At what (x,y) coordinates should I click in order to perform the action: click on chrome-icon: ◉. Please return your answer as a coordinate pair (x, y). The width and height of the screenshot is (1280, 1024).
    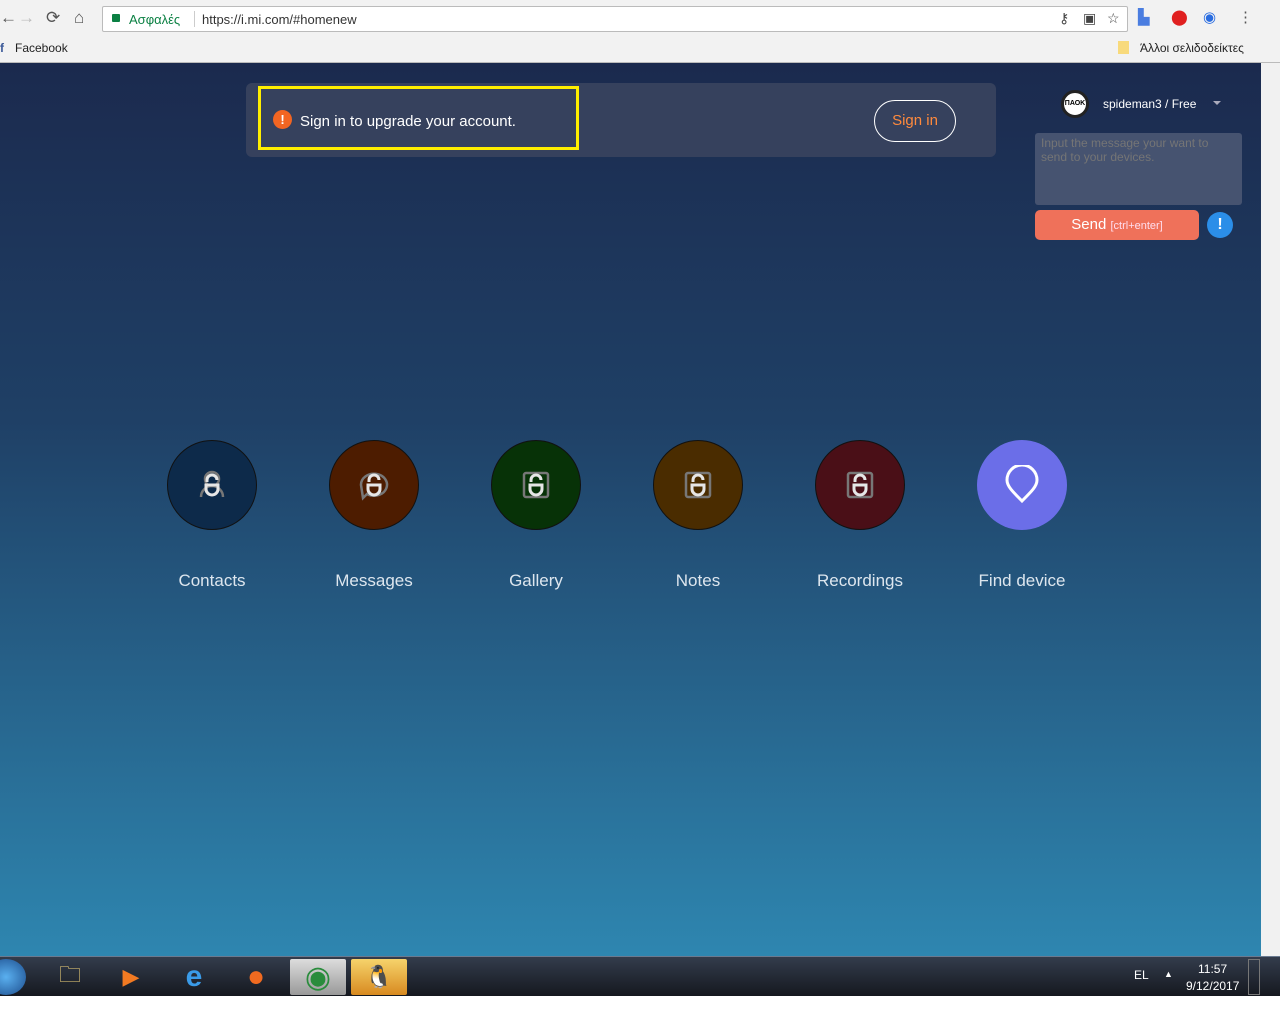
    Looking at the image, I should click on (318, 977).